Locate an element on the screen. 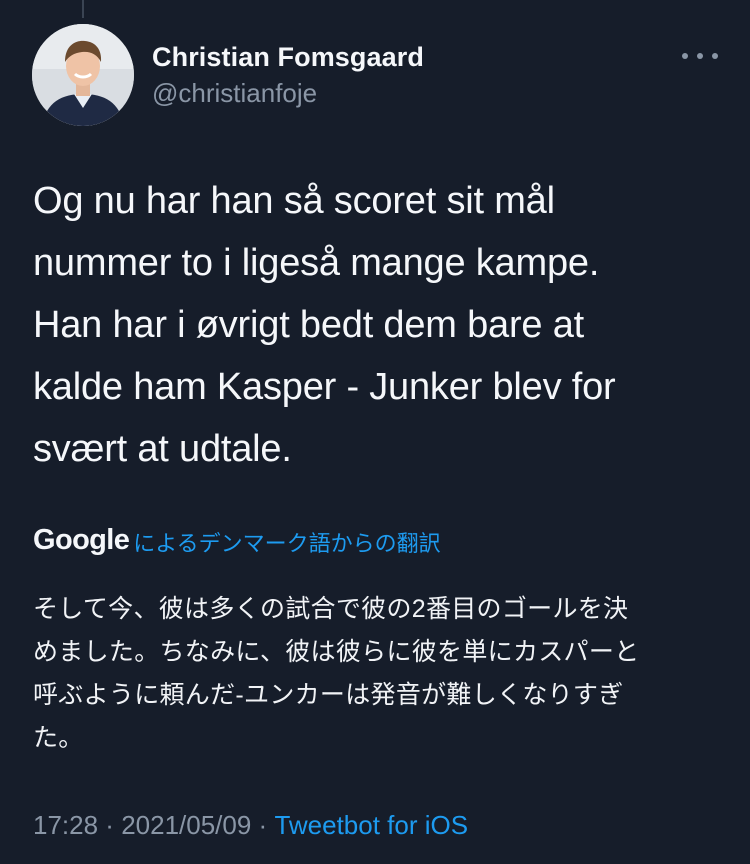 Image resolution: width=750 pixels, height=864 pixels. avatar is located at coordinates (83, 75).